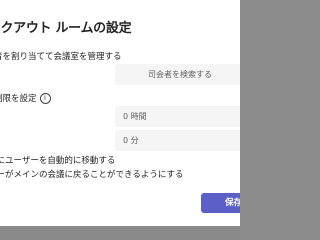  I want to click on info-icon: i, so click(45, 98).